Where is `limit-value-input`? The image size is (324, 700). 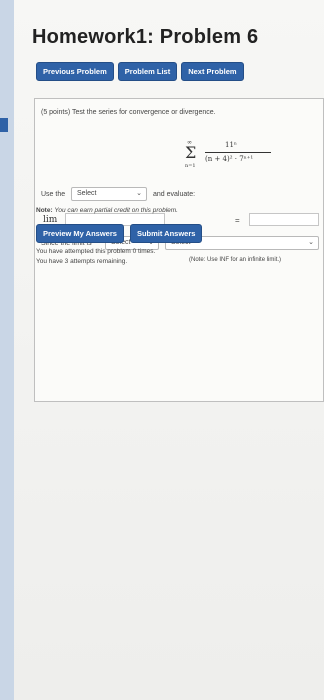 limit-value-input is located at coordinates (284, 219).